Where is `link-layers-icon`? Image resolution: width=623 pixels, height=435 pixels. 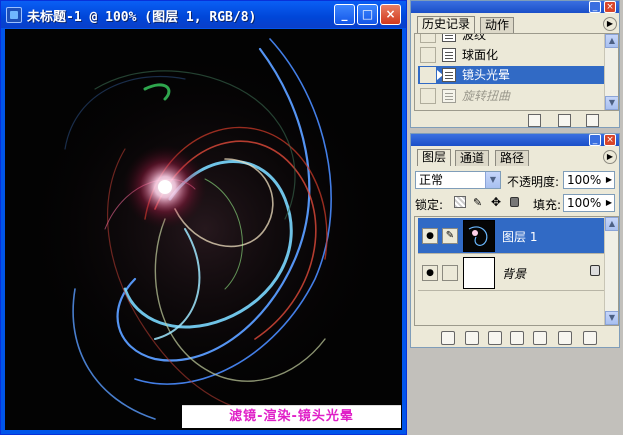
link-layers-icon is located at coordinates (448, 338).